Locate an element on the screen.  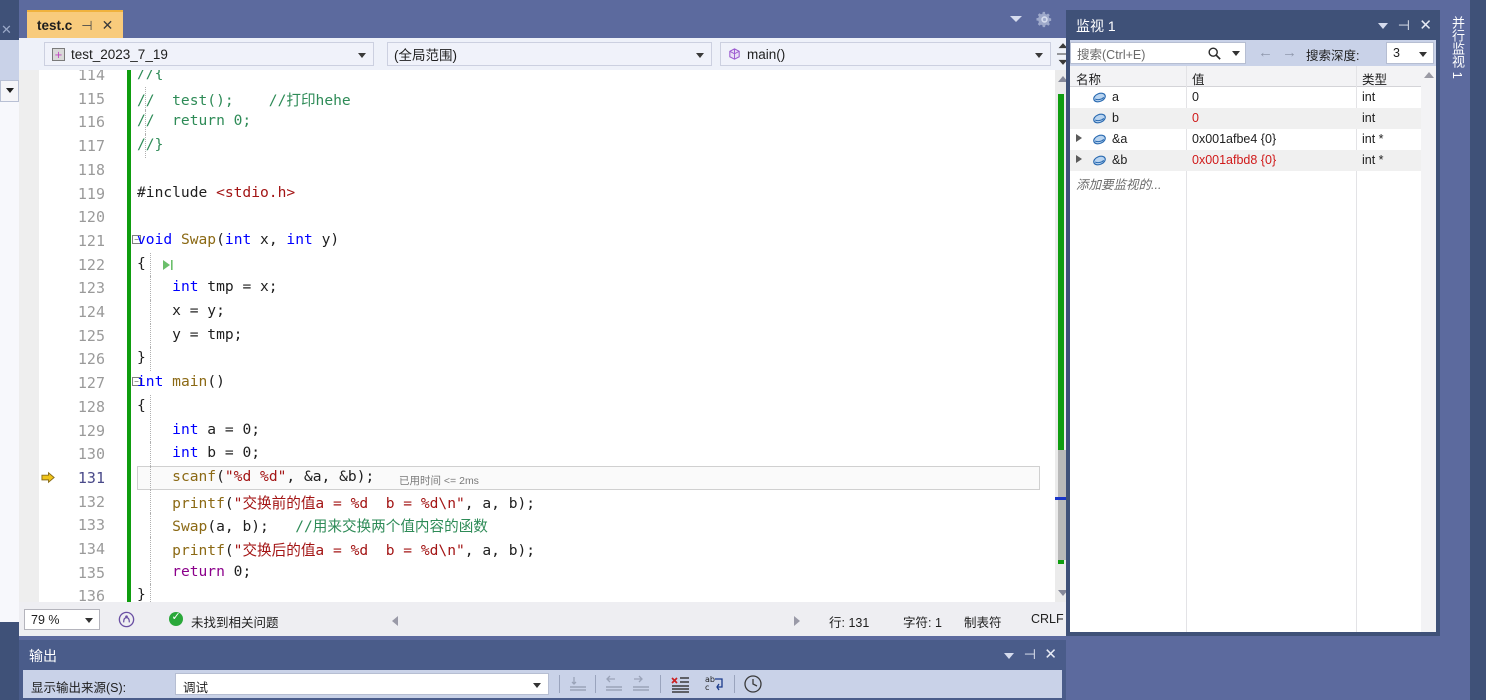
watch-variable-value: 0x001afbe4 {0} is located at coordinates (1234, 139).